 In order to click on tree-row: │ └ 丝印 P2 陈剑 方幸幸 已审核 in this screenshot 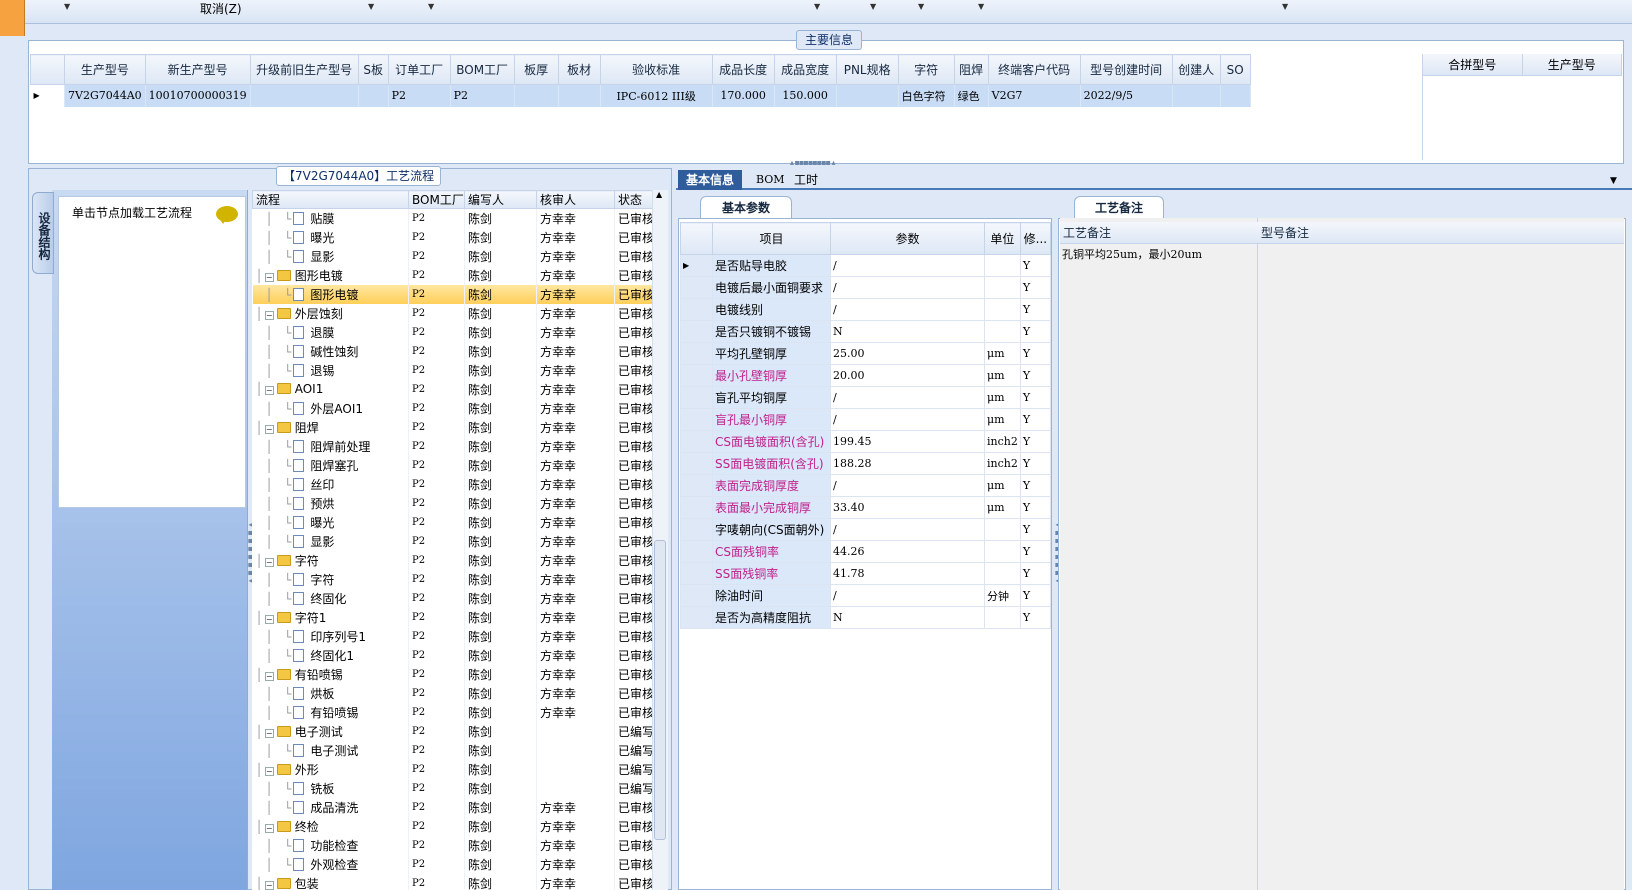, I will do `click(452, 484)`.